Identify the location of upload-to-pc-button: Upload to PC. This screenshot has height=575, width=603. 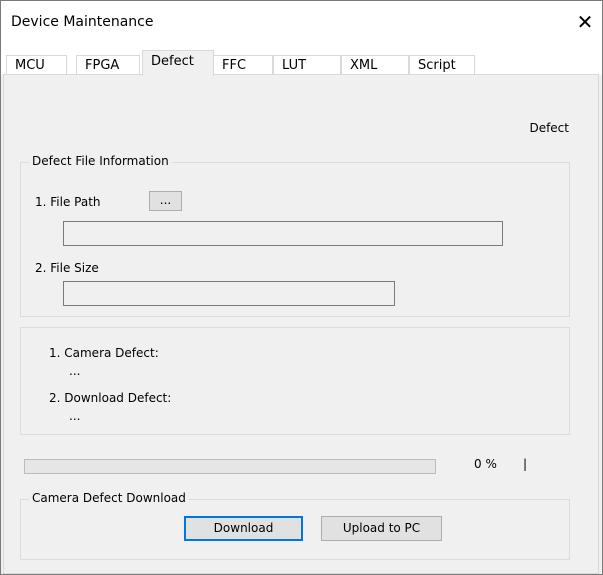
(381, 528).